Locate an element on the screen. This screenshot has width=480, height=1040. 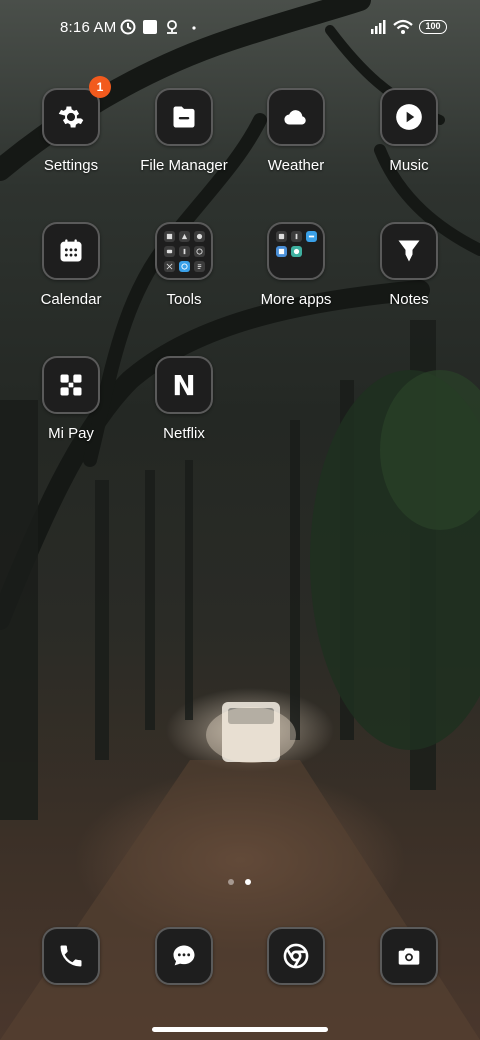
app-settings: 1 Settings is located at coordinates (71, 125).